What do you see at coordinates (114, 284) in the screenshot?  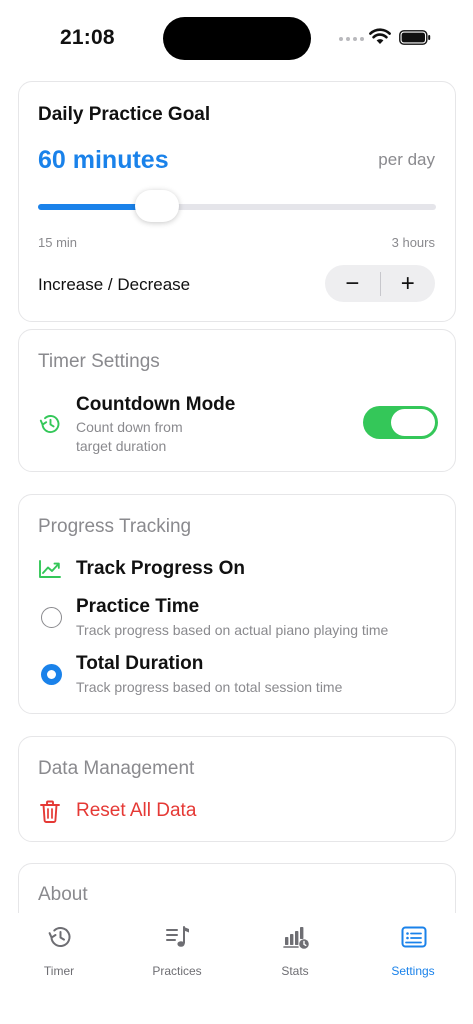 I see `stepper-label: Increase / Decrease` at bounding box center [114, 284].